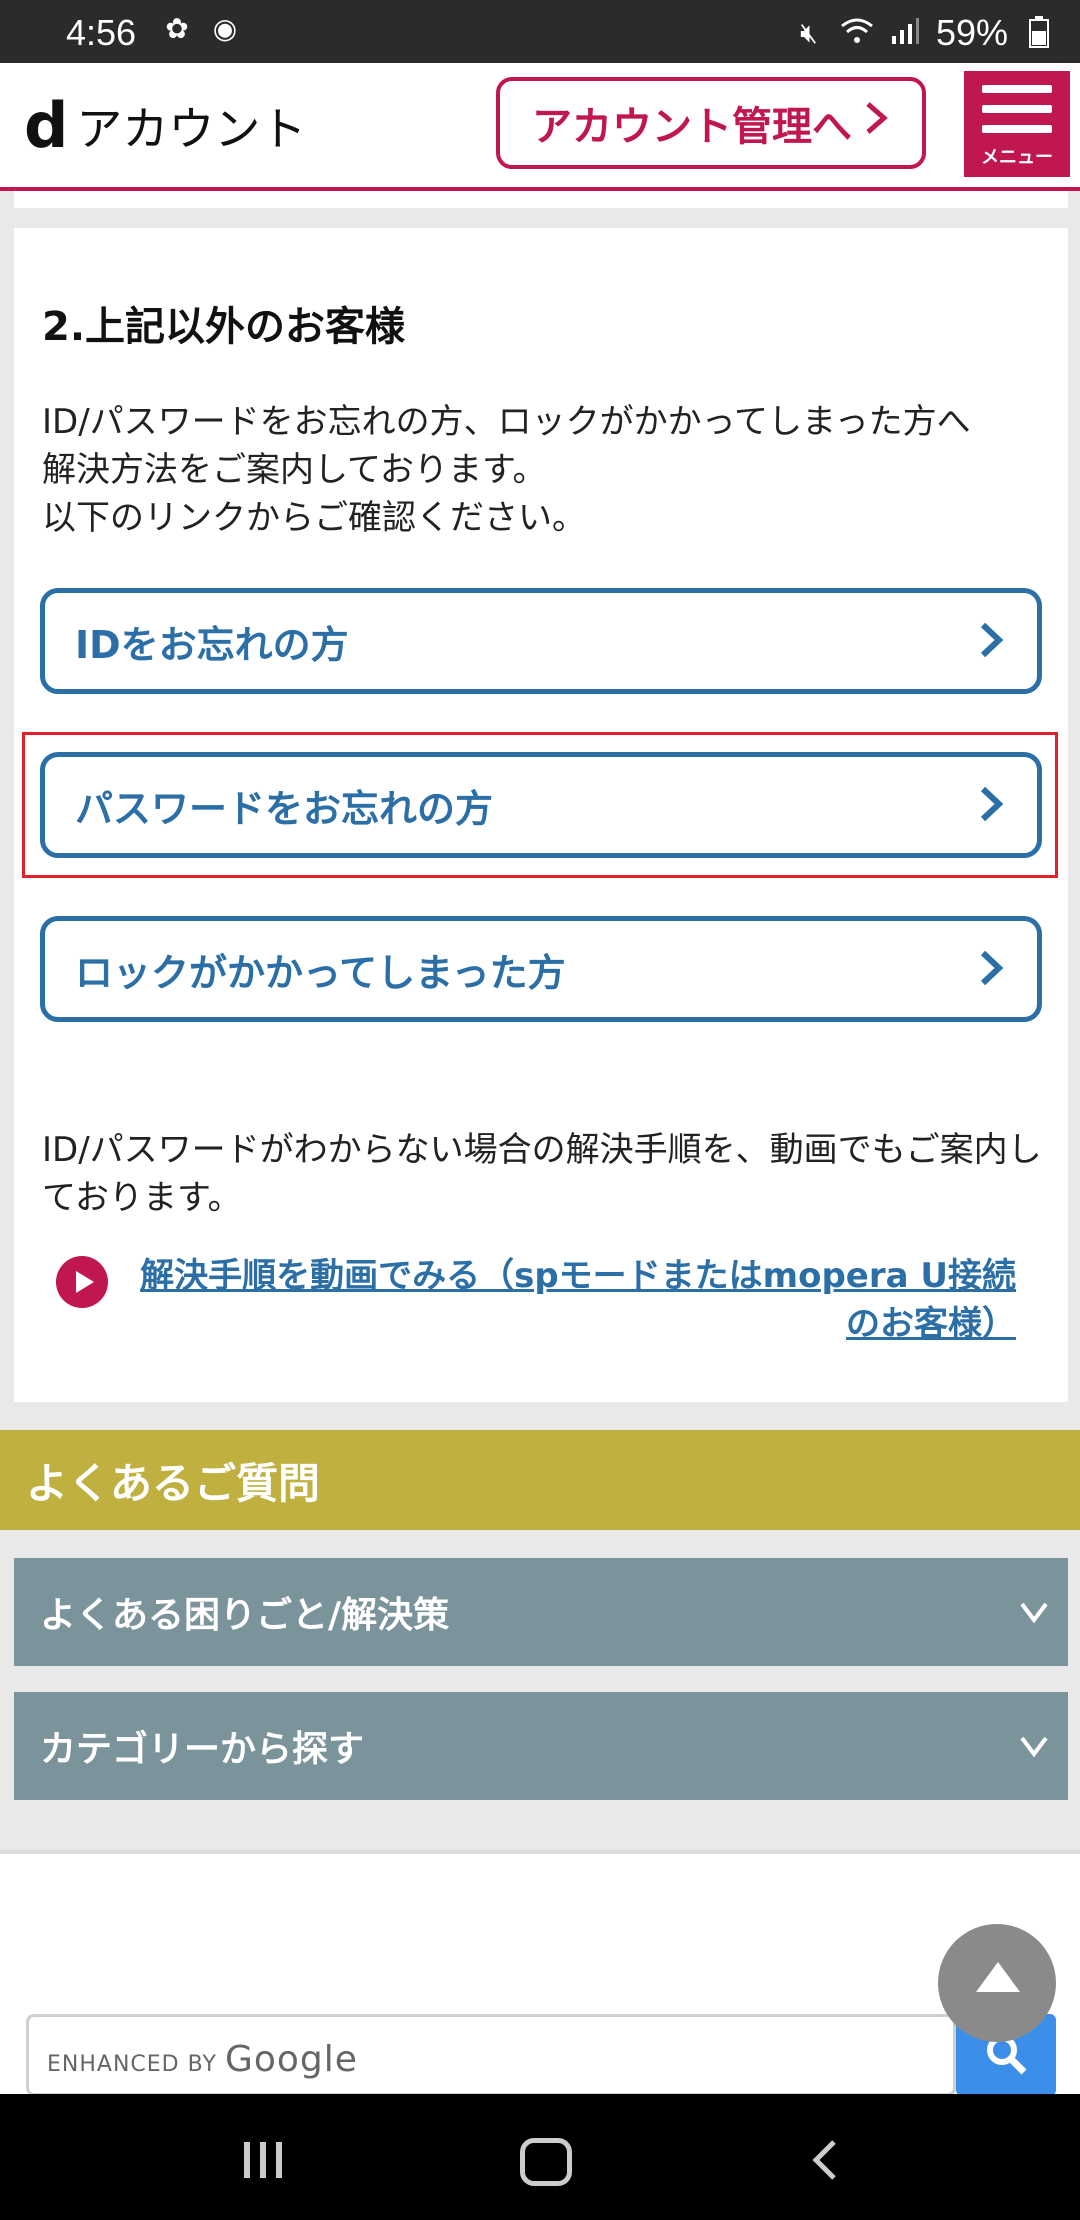 Image resolution: width=1080 pixels, height=2220 pixels. I want to click on wifi-icon, so click(857, 33).